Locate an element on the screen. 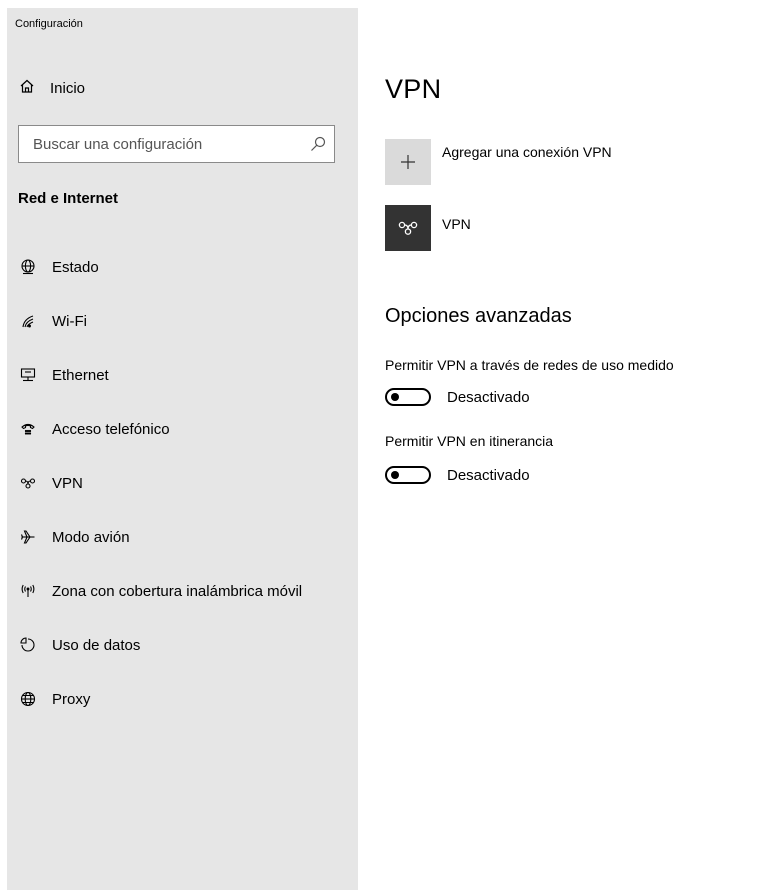  sidebar-item-ethernet: Ethernet is located at coordinates (182, 375).